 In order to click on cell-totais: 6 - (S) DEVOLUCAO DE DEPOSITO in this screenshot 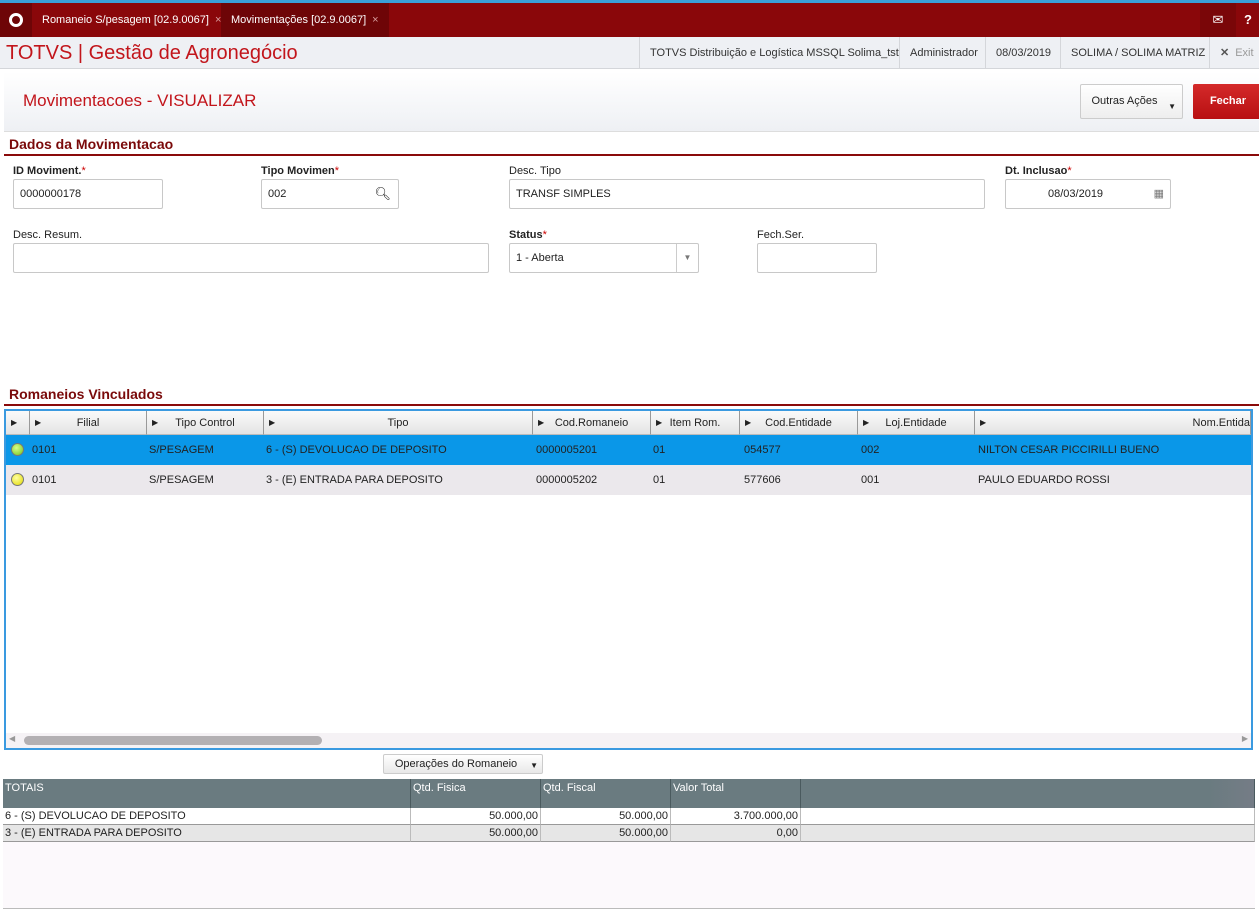, I will do `click(207, 816)`.